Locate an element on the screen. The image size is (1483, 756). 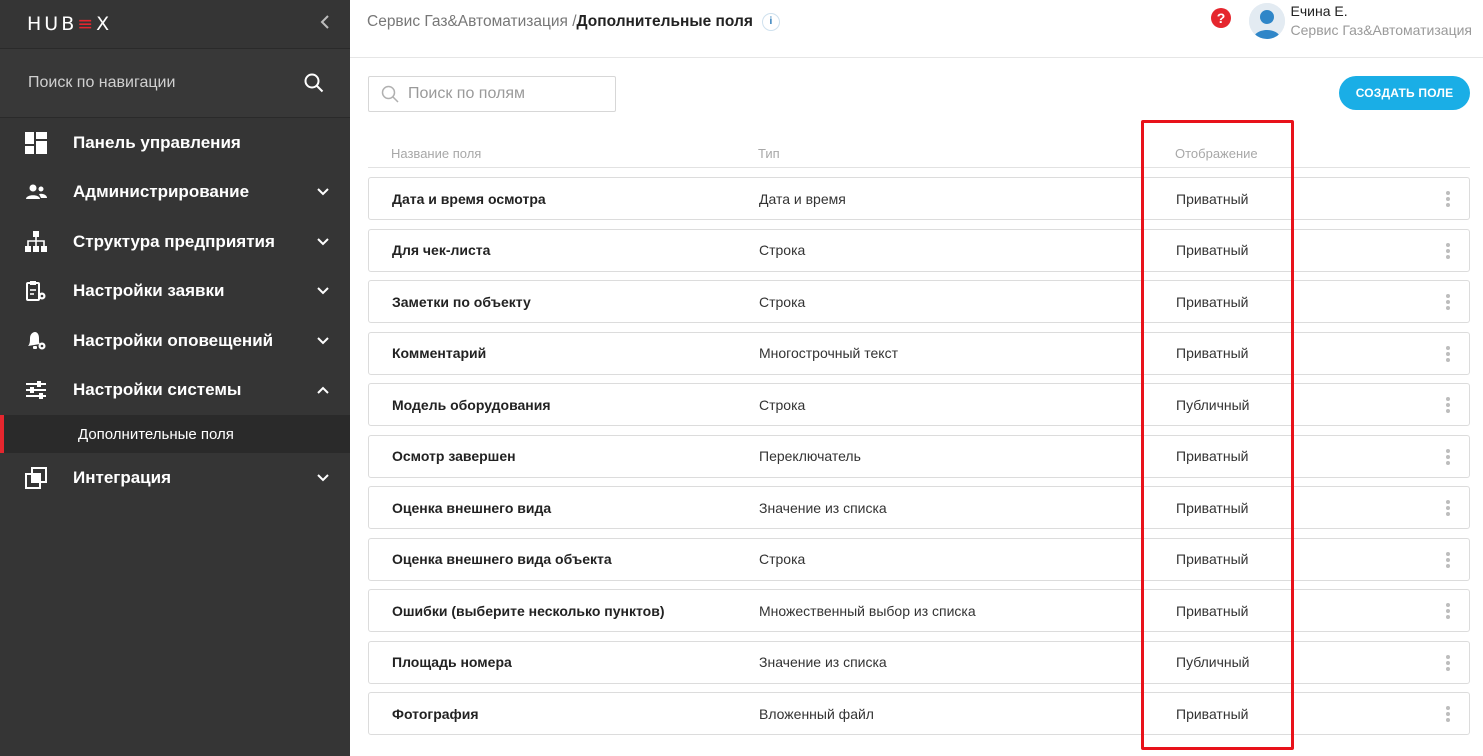
dashboard-icon is located at coordinates (36, 143).